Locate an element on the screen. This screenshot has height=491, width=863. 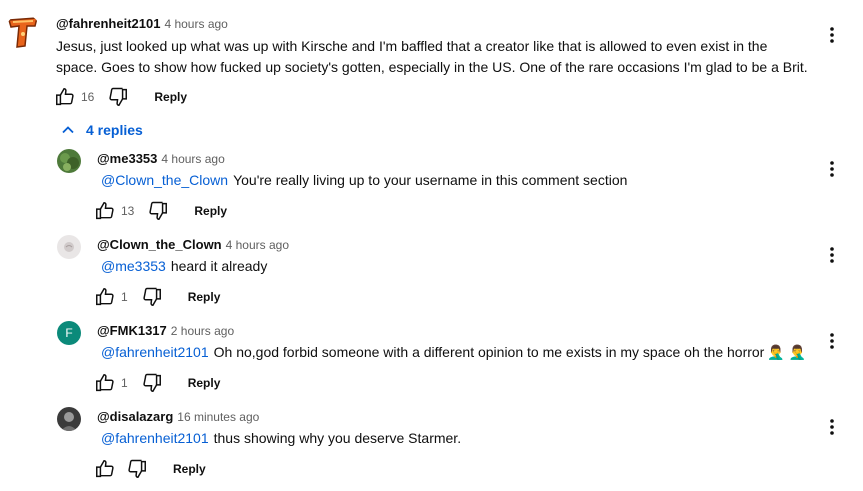
reply-author: @me3353 is located at coordinates (127, 158).